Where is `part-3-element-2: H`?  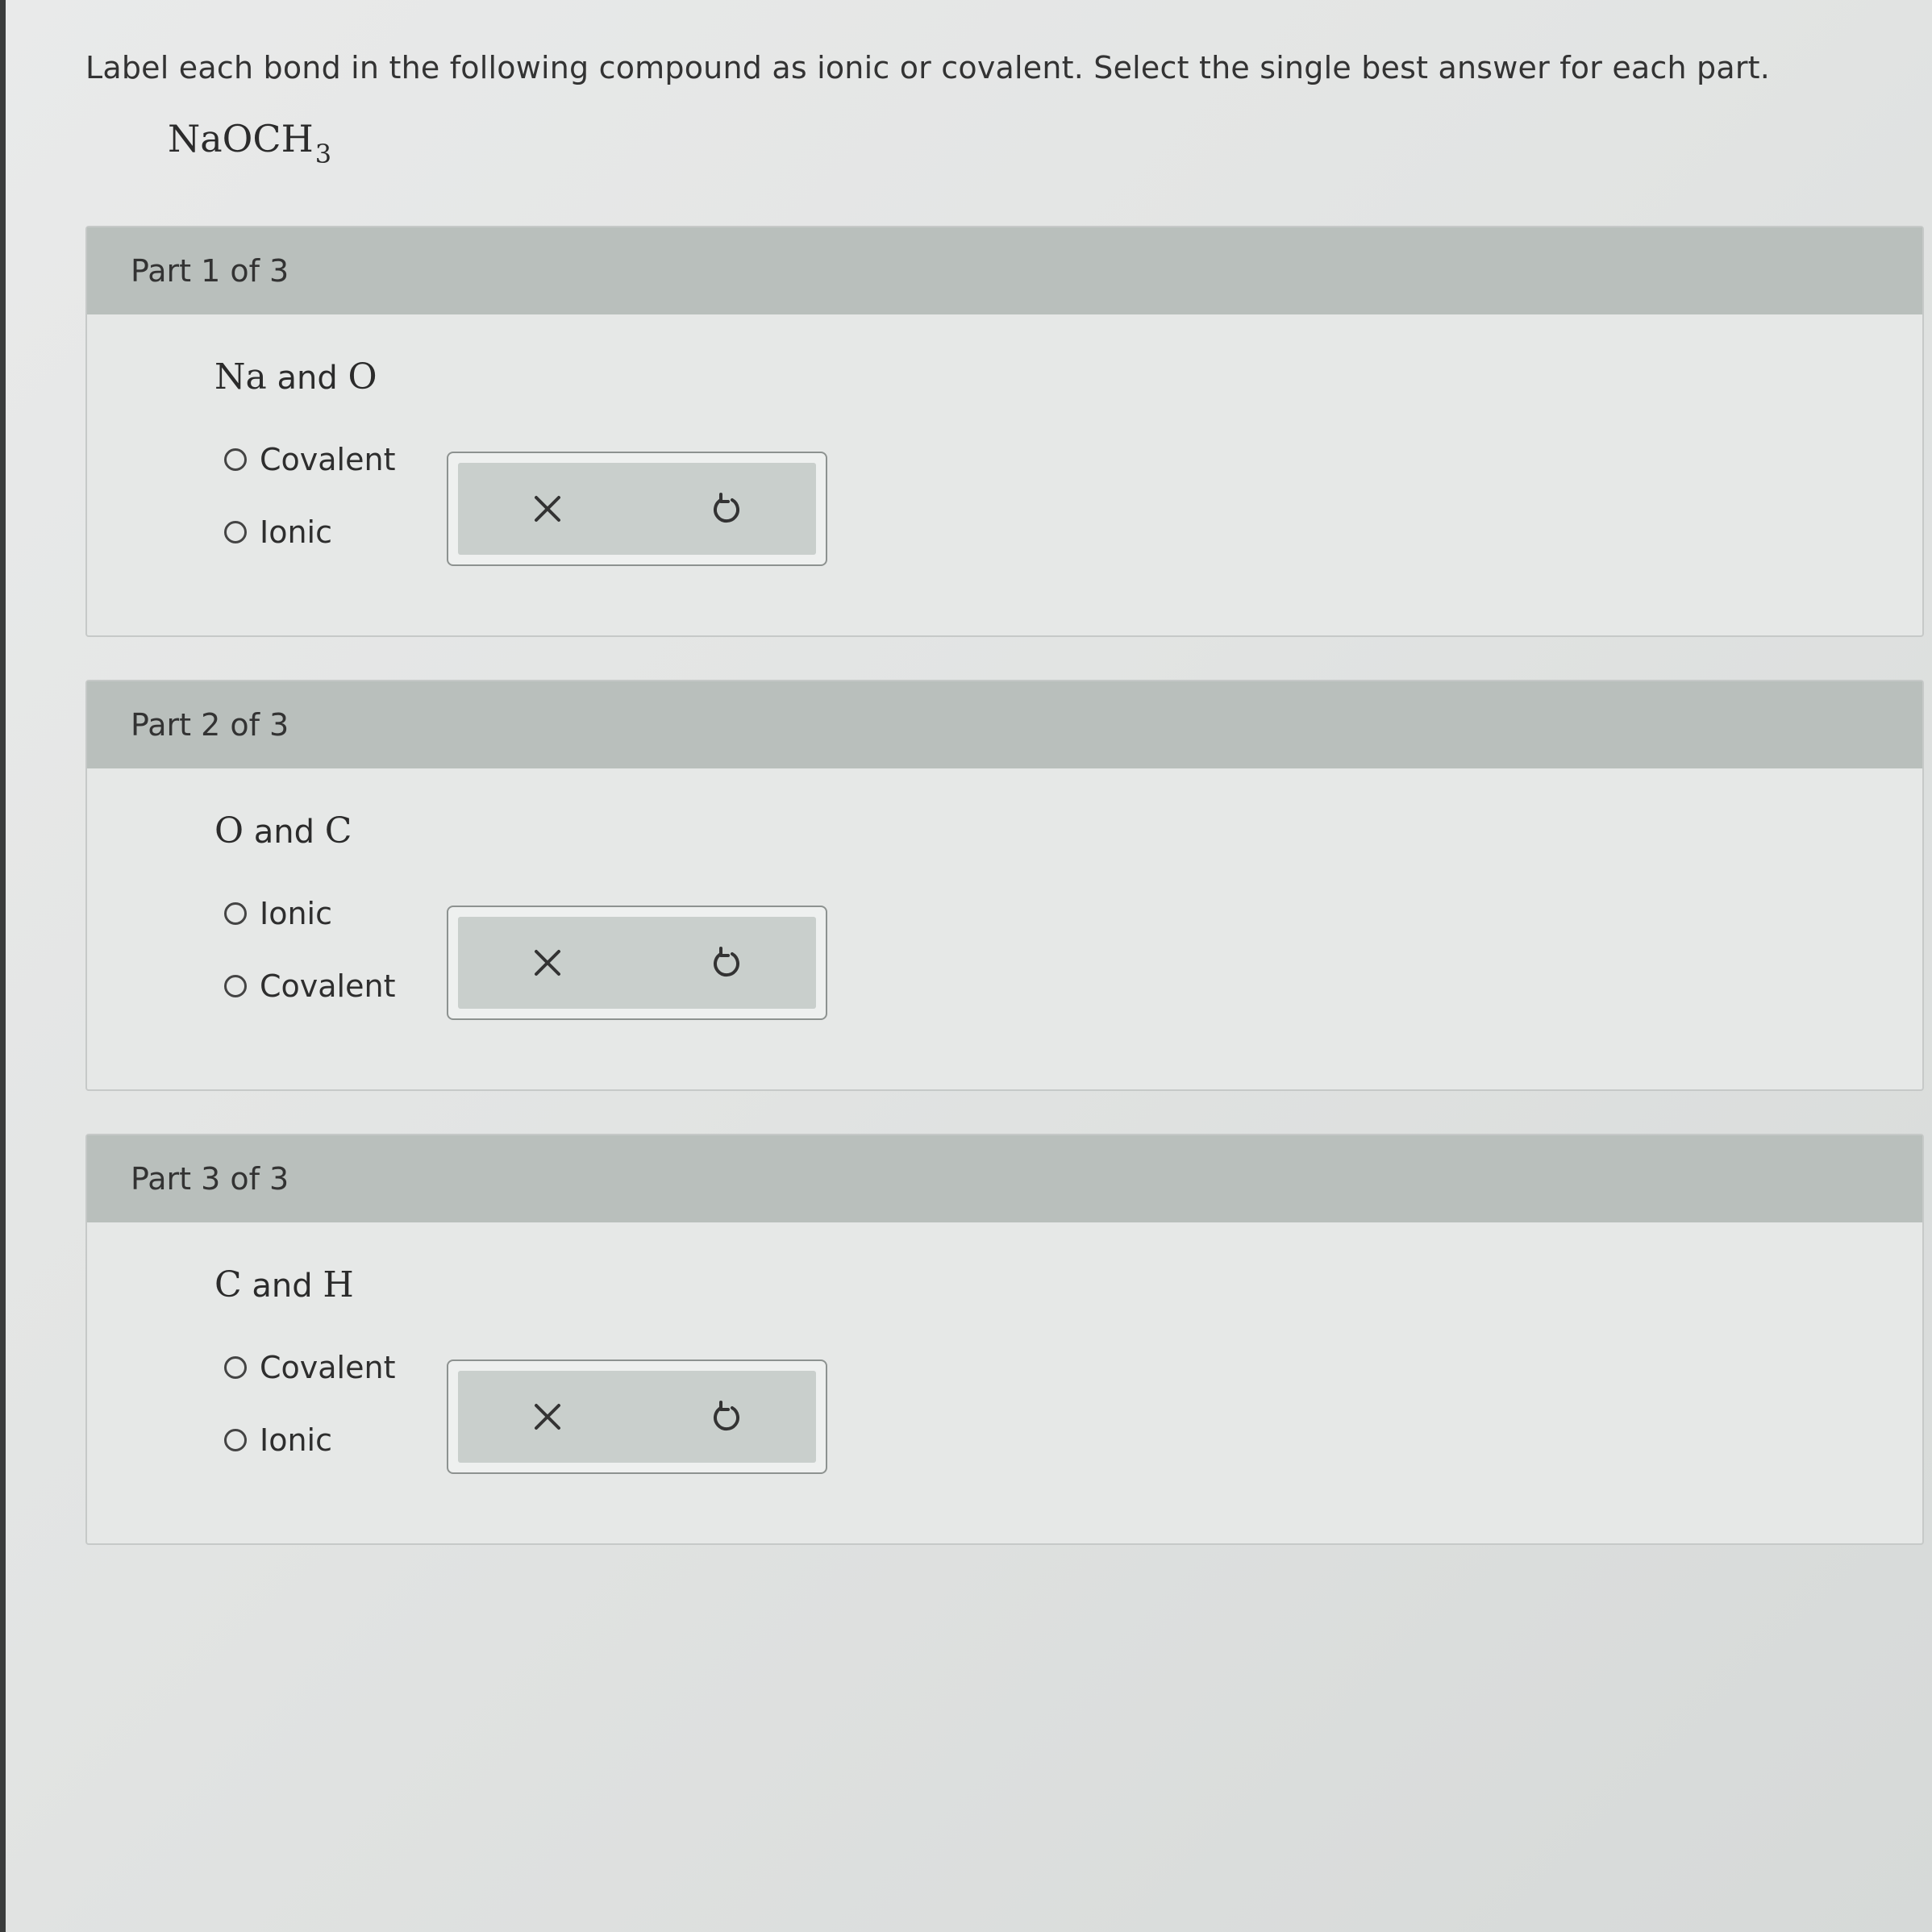
part-3-element-2: H is located at coordinates (339, 1284).